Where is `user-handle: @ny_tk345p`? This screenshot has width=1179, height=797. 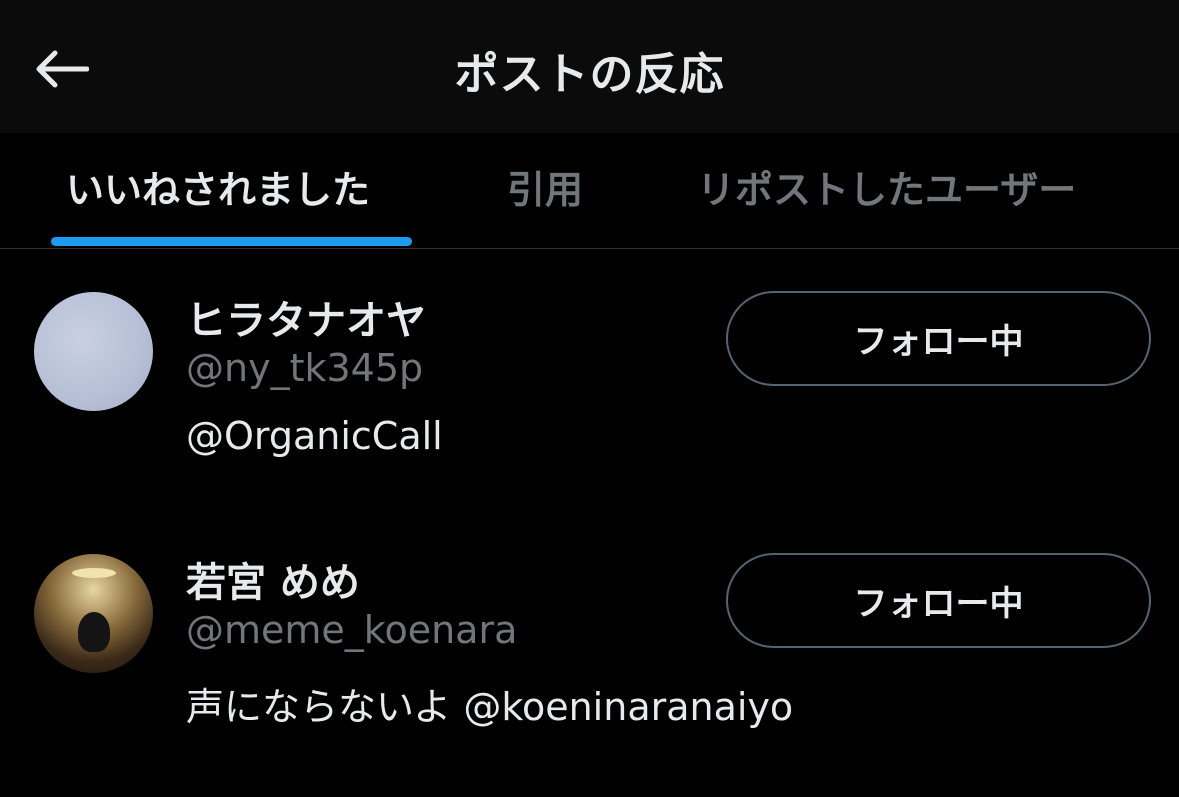
user-handle: @ny_tk345p is located at coordinates (305, 368).